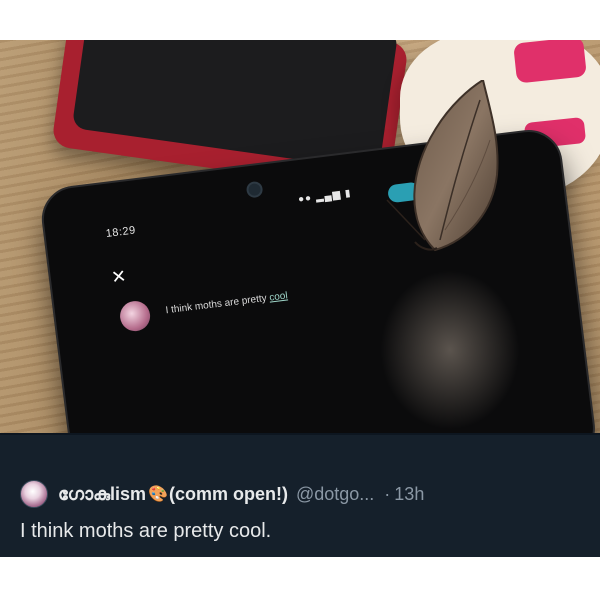 The height and width of the screenshot is (600, 600). What do you see at coordinates (325, 196) in the screenshot?
I see `phone-status-icons: ●● ▂▄▆ ▮` at bounding box center [325, 196].